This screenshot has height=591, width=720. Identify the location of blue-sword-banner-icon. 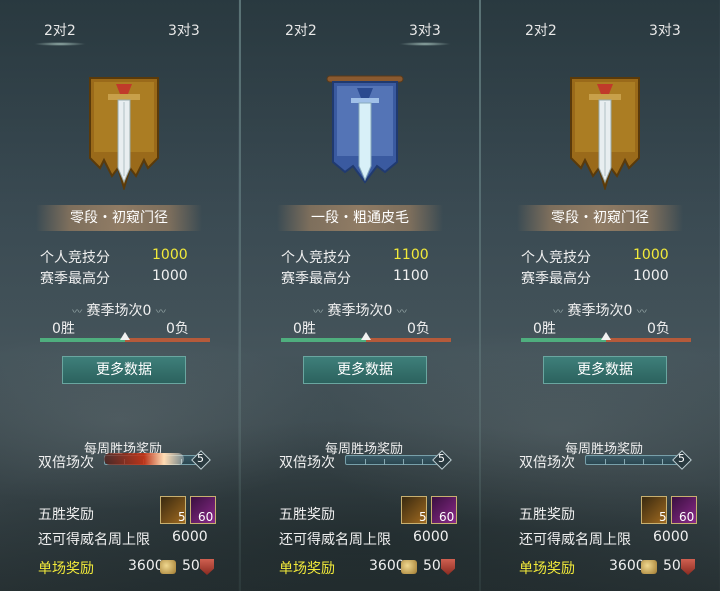
(365, 129).